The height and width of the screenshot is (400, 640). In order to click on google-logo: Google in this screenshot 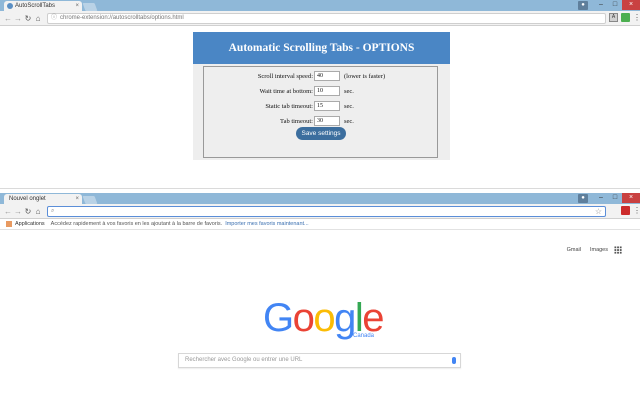, I will do `click(323, 318)`.